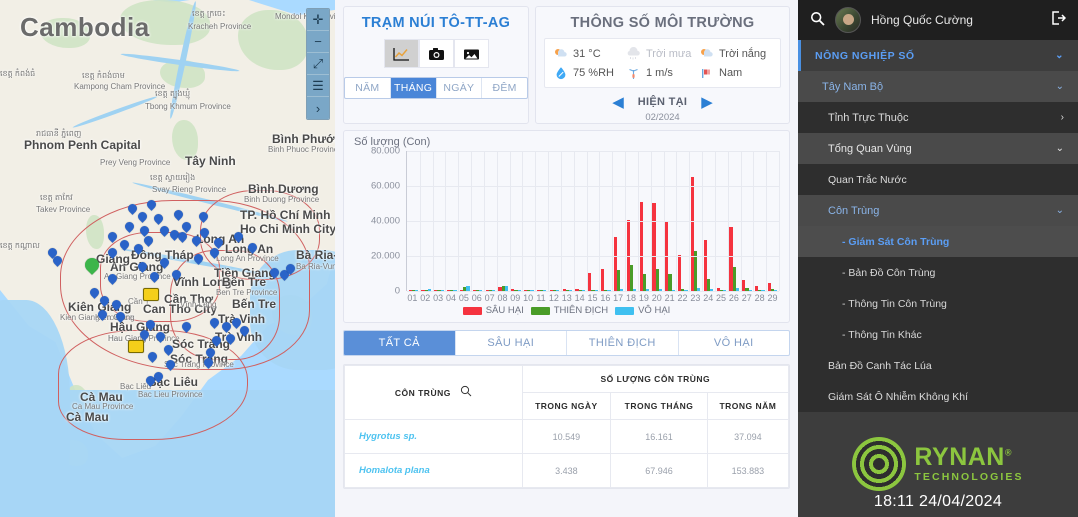 This screenshot has width=1078, height=517. I want to click on sidebar-item-7: - Bản Đồ Côn Trùng, so click(938, 272).